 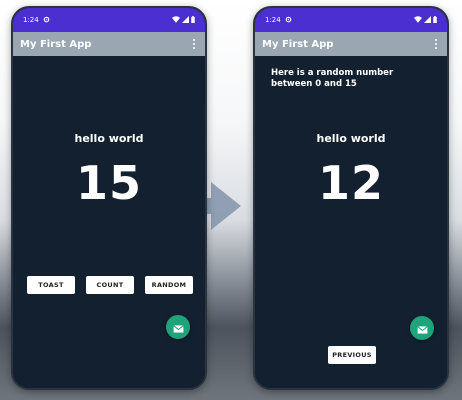 I want to click on random-number: 12, so click(x=350, y=183).